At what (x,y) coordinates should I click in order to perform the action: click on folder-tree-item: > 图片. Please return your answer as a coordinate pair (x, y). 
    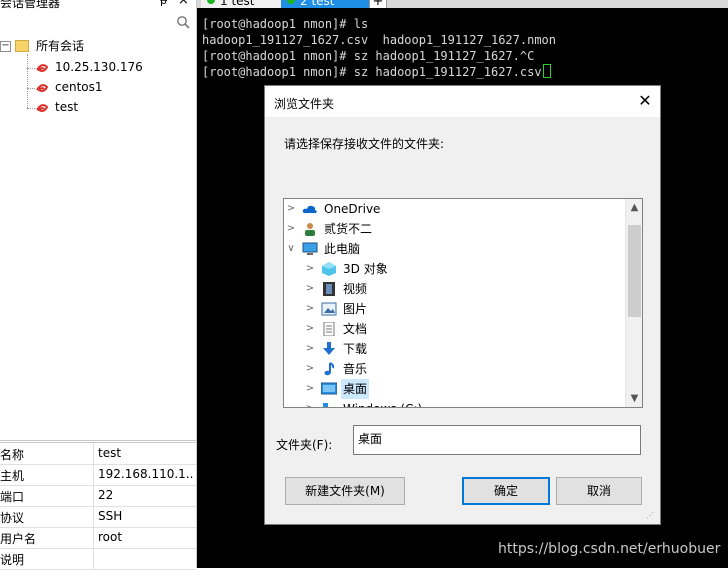
    Looking at the image, I should click on (454, 309).